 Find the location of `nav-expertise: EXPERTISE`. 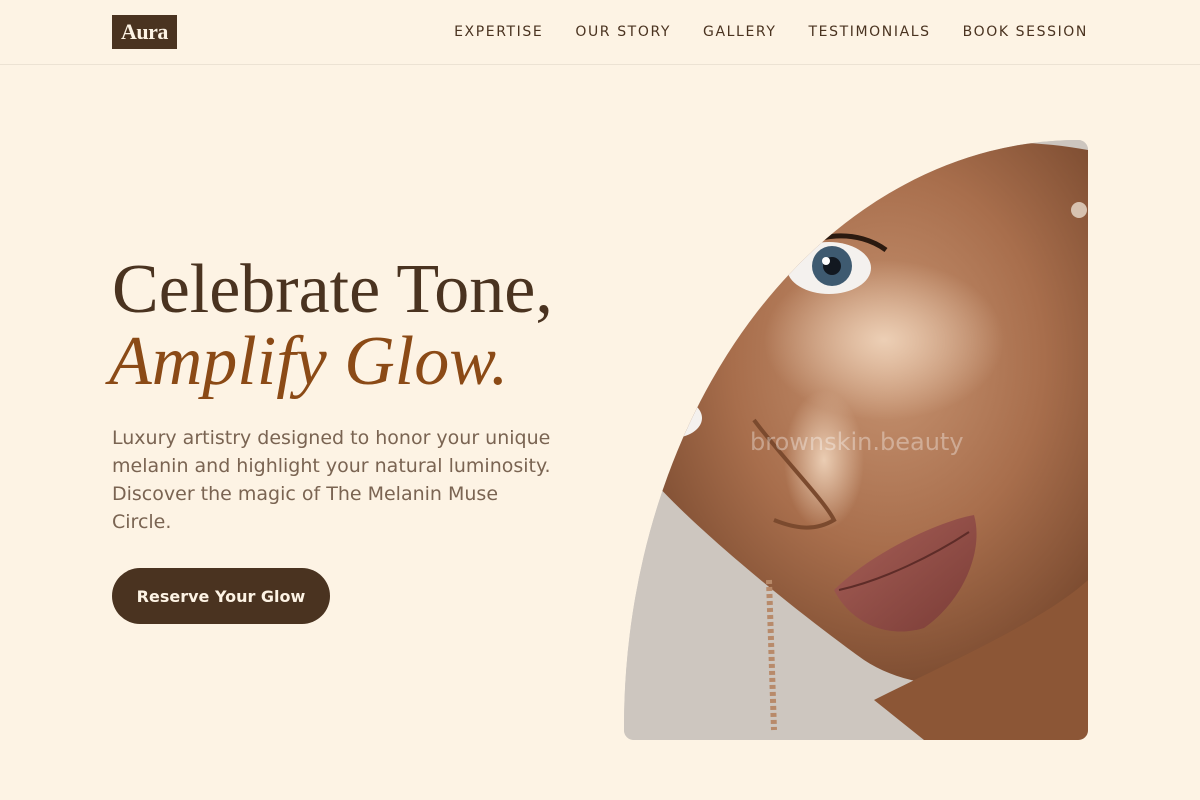

nav-expertise: EXPERTISE is located at coordinates (498, 32).